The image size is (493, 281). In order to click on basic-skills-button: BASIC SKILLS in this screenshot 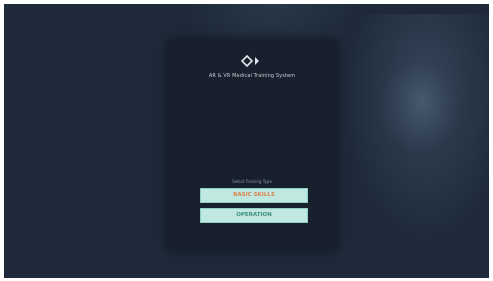, I will do `click(254, 195)`.